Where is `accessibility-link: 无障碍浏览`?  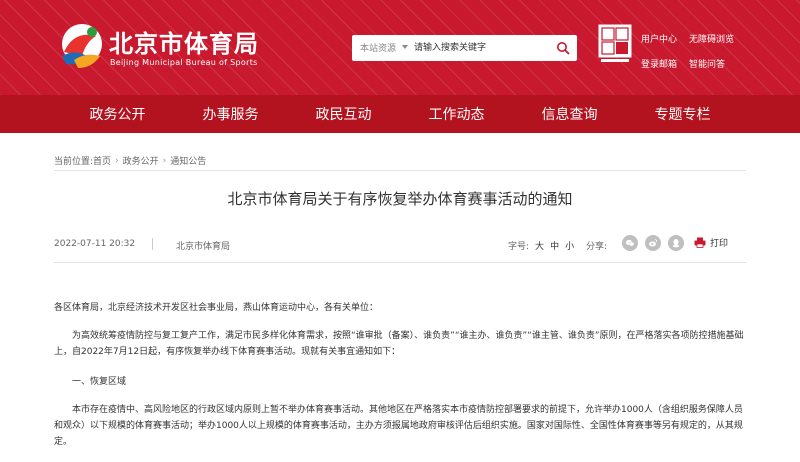
accessibility-link: 无障碍浏览 is located at coordinates (711, 38).